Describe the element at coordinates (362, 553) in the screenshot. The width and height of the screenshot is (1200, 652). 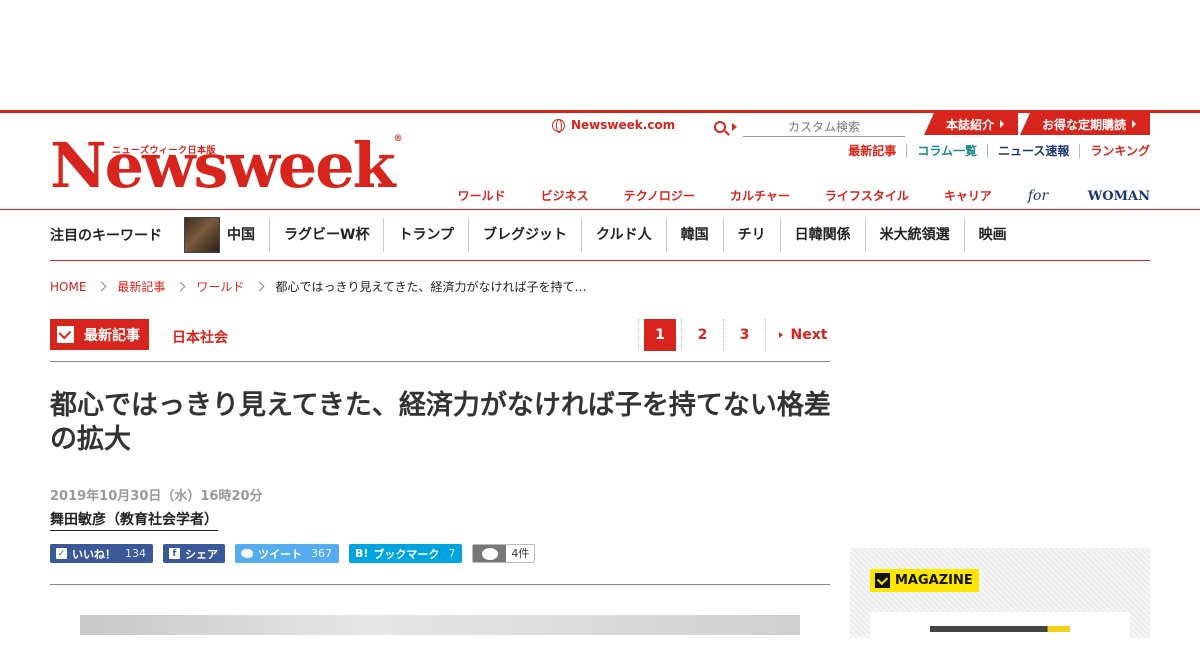
I see `hatena-bookmark-icon: B!` at that location.